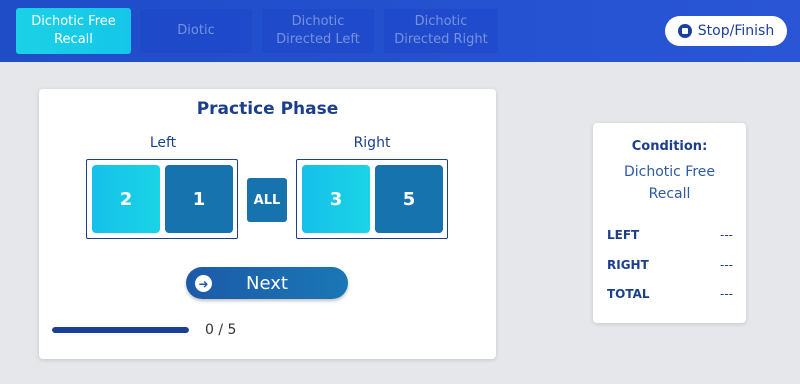  What do you see at coordinates (669, 183) in the screenshot?
I see `condition-value: Dichotic Free Recall` at bounding box center [669, 183].